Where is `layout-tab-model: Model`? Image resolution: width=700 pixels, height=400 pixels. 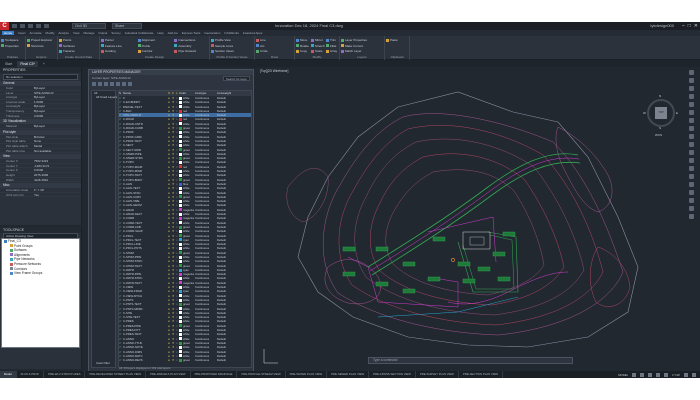
layout-tab-model: Model is located at coordinates (8, 374).